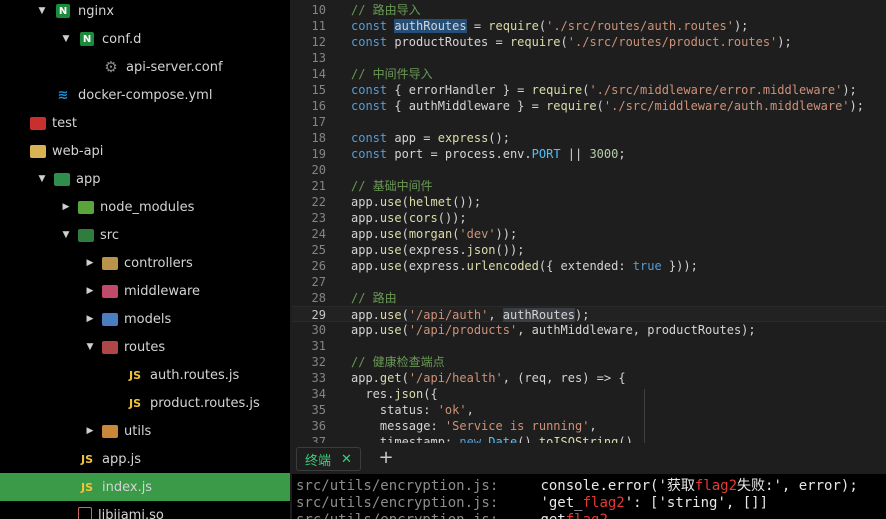  I want to click on folder-middleware-icon, so click(110, 291).